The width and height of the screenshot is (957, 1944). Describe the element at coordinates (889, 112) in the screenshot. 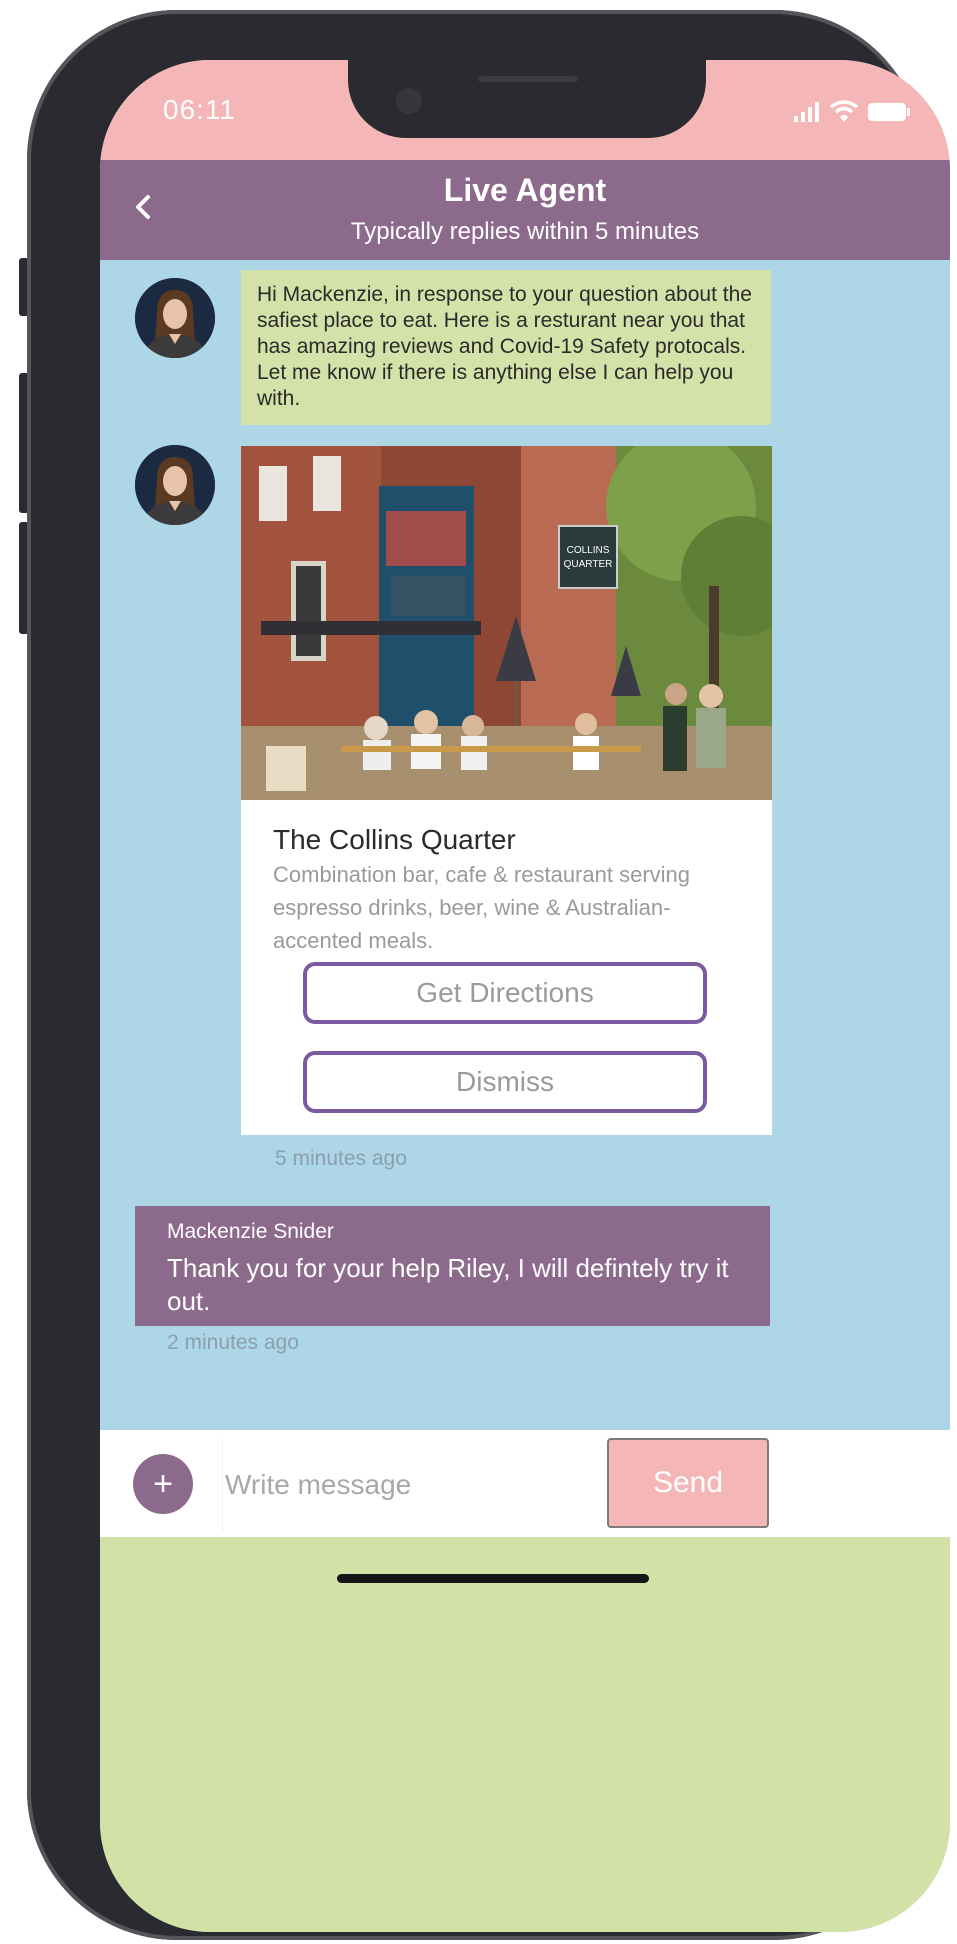

I see `battery-icon` at that location.